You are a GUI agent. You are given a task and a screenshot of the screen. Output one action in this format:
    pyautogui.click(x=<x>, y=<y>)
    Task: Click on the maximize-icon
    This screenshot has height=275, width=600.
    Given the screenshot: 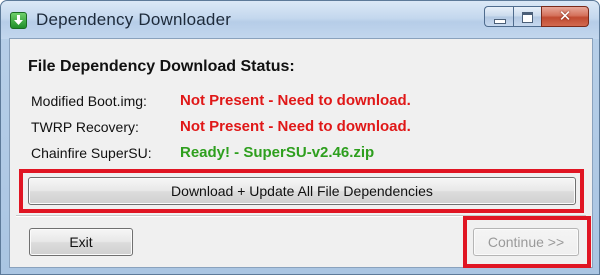 What is the action you would take?
    pyautogui.click(x=527, y=17)
    